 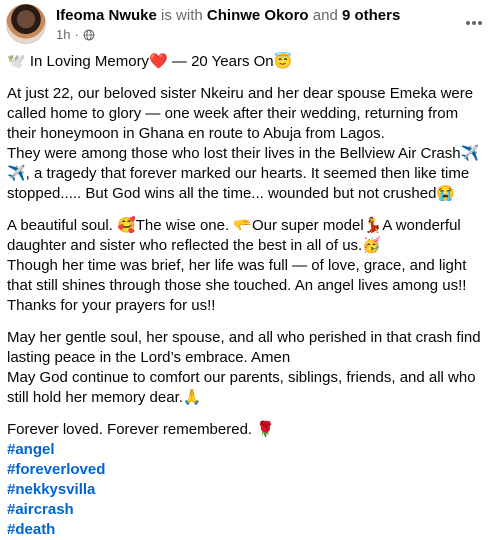 What do you see at coordinates (89, 35) in the screenshot?
I see `globe-icon` at bounding box center [89, 35].